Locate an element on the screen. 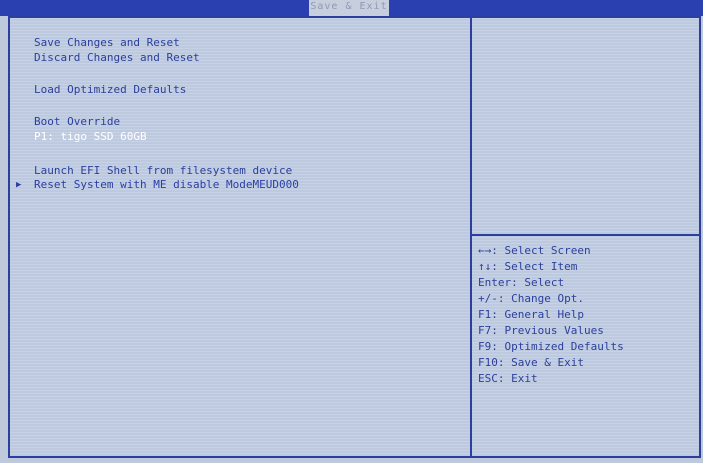  help-optimized-defaults: F9: Optimized Defaults is located at coordinates (551, 346).